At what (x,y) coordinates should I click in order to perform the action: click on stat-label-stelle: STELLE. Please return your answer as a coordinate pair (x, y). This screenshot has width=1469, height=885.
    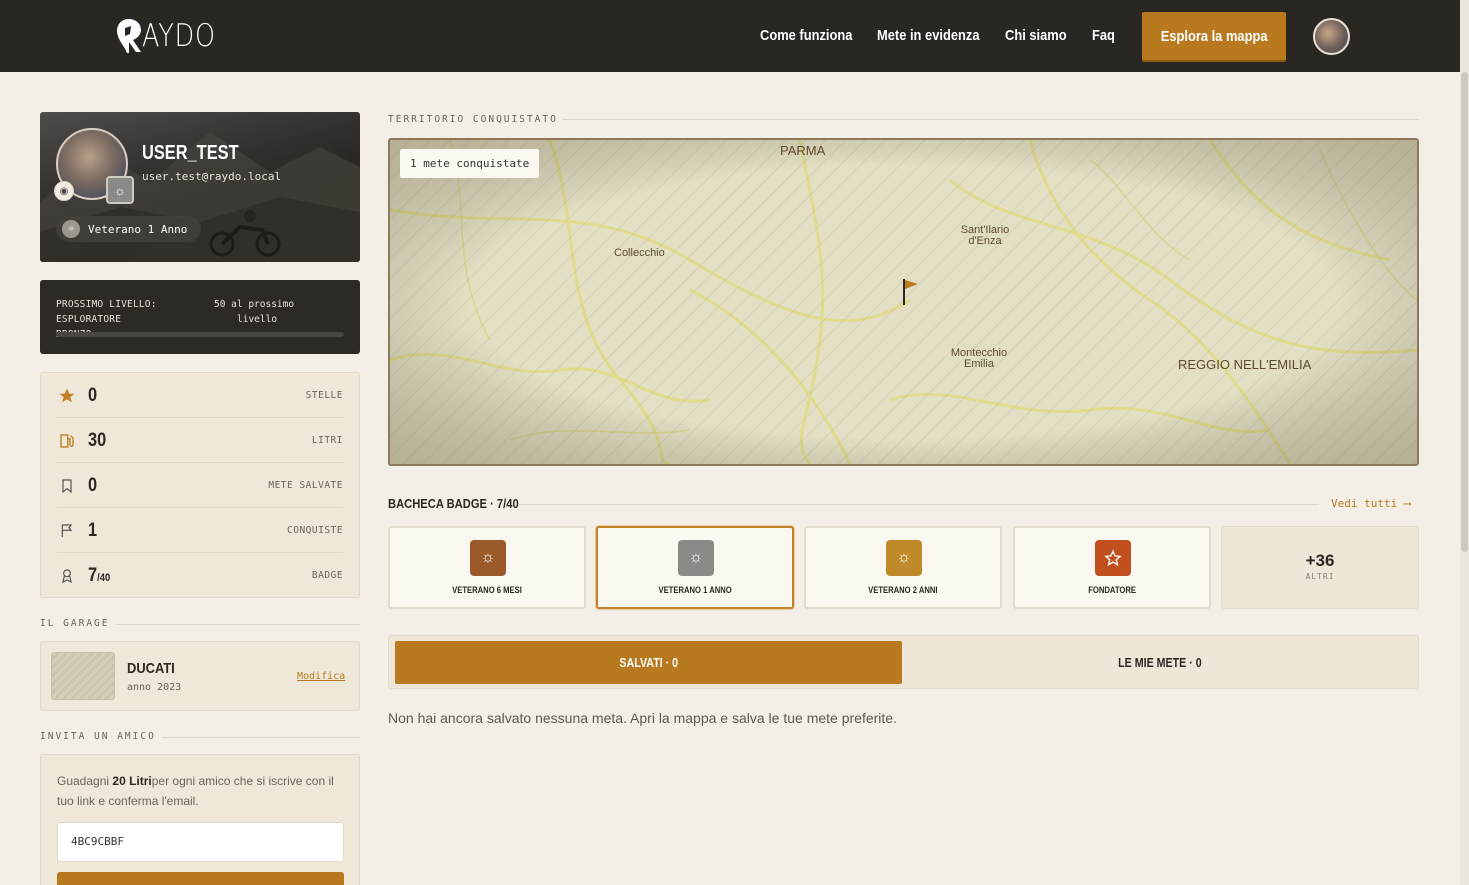
    Looking at the image, I should click on (324, 395).